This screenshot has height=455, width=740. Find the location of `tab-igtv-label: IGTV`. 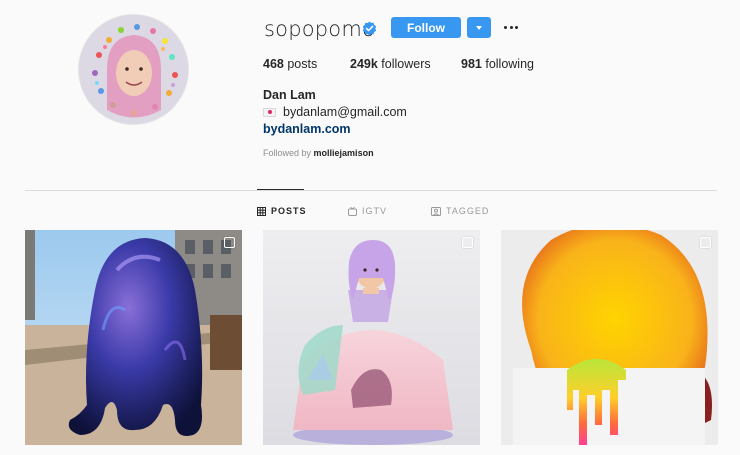

tab-igtv-label: IGTV is located at coordinates (375, 211).